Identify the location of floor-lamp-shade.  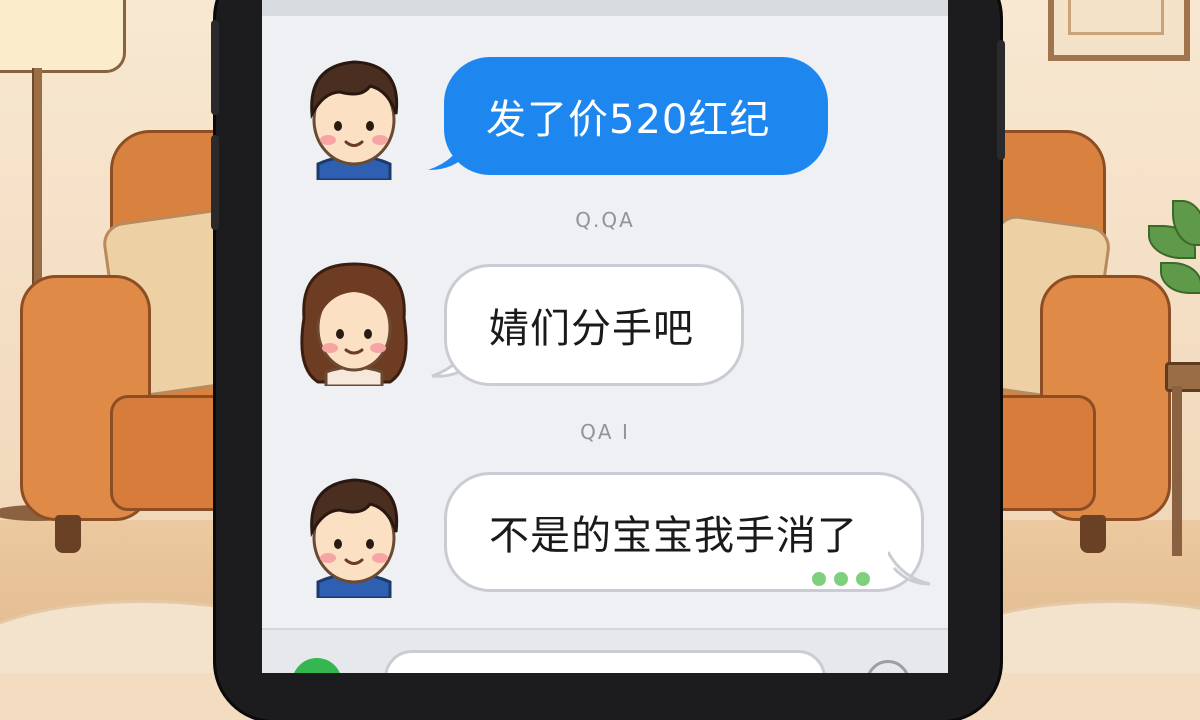
(63, 36).